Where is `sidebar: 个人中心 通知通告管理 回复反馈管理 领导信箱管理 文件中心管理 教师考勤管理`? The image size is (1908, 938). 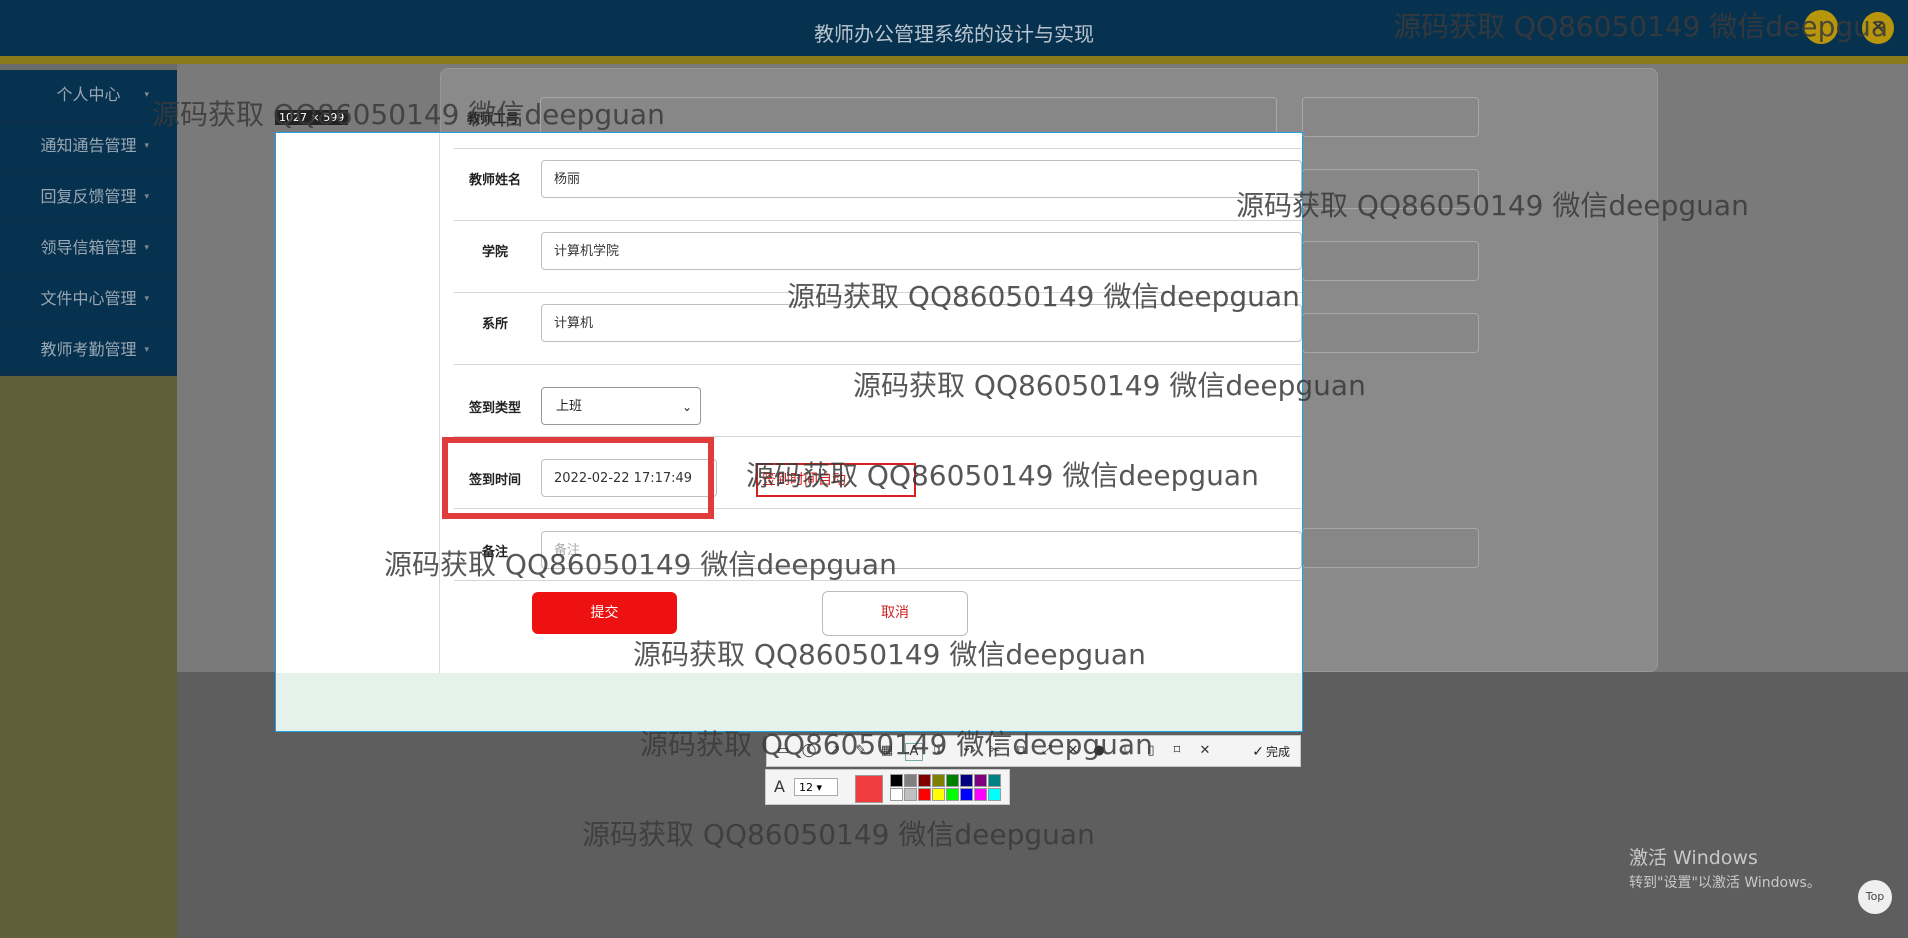
sidebar: 个人中心 通知通告管理 回复反馈管理 领导信箱管理 文件中心管理 教师考勤管理 is located at coordinates (88, 504).